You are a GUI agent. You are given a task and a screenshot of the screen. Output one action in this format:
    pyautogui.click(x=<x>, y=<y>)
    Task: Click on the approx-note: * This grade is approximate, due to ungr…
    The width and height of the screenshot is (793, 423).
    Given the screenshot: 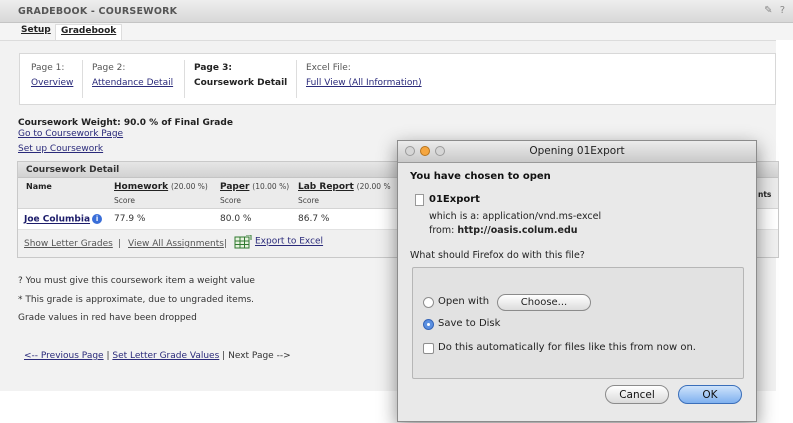 What is the action you would take?
    pyautogui.click(x=136, y=300)
    